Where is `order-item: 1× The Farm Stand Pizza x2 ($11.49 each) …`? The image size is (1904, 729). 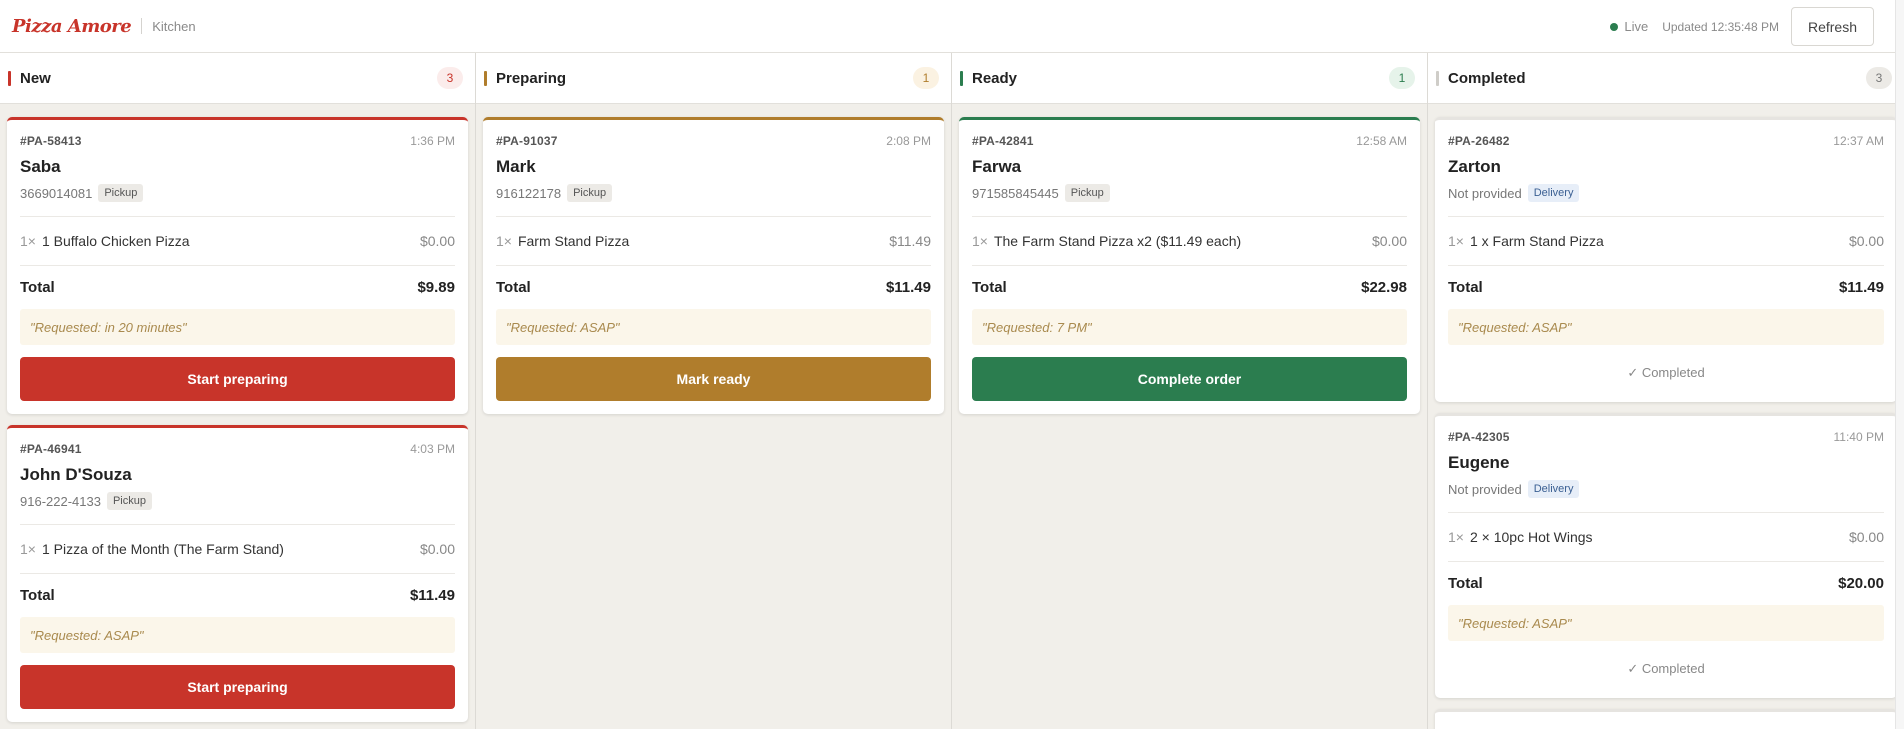 order-item: 1× The Farm Stand Pizza x2 ($11.49 each) … is located at coordinates (1189, 241).